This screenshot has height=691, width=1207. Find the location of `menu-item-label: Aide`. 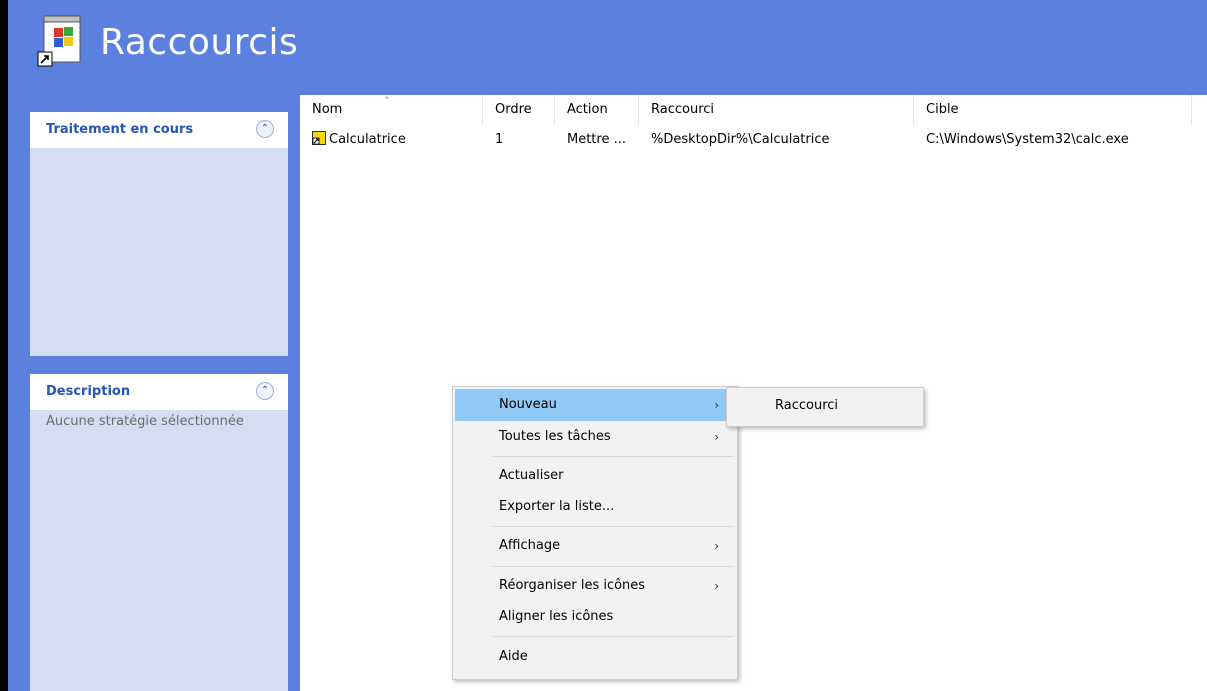

menu-item-label: Aide is located at coordinates (513, 656).